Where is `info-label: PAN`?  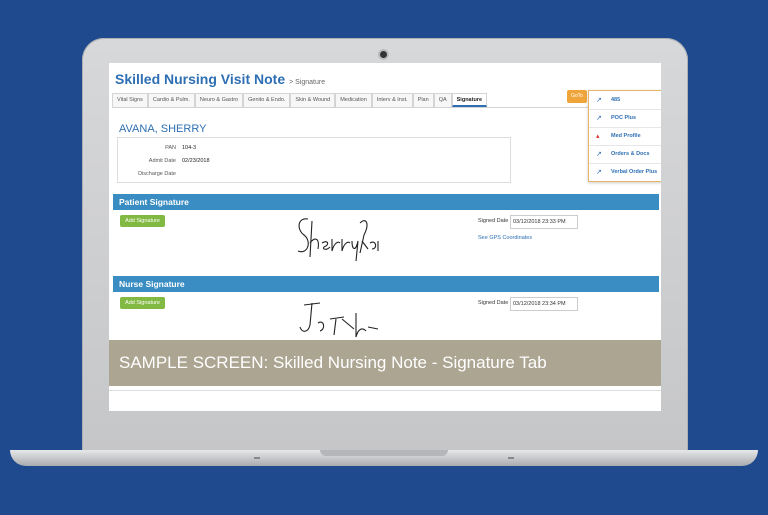 info-label: PAN is located at coordinates (170, 147).